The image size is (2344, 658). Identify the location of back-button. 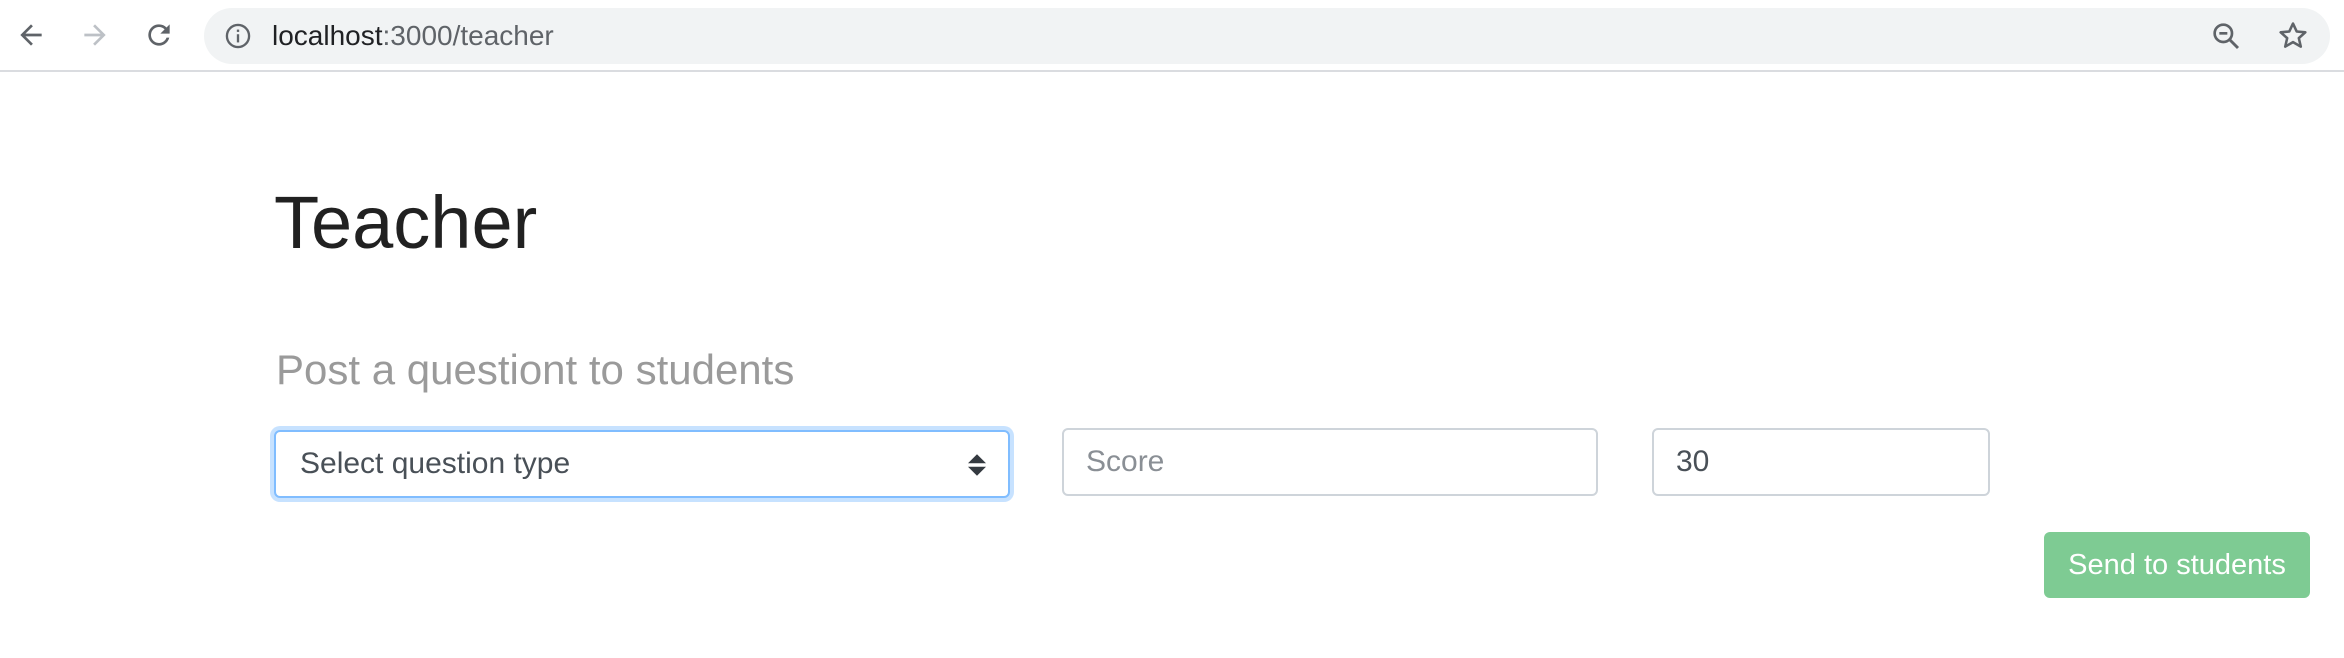
(31, 35).